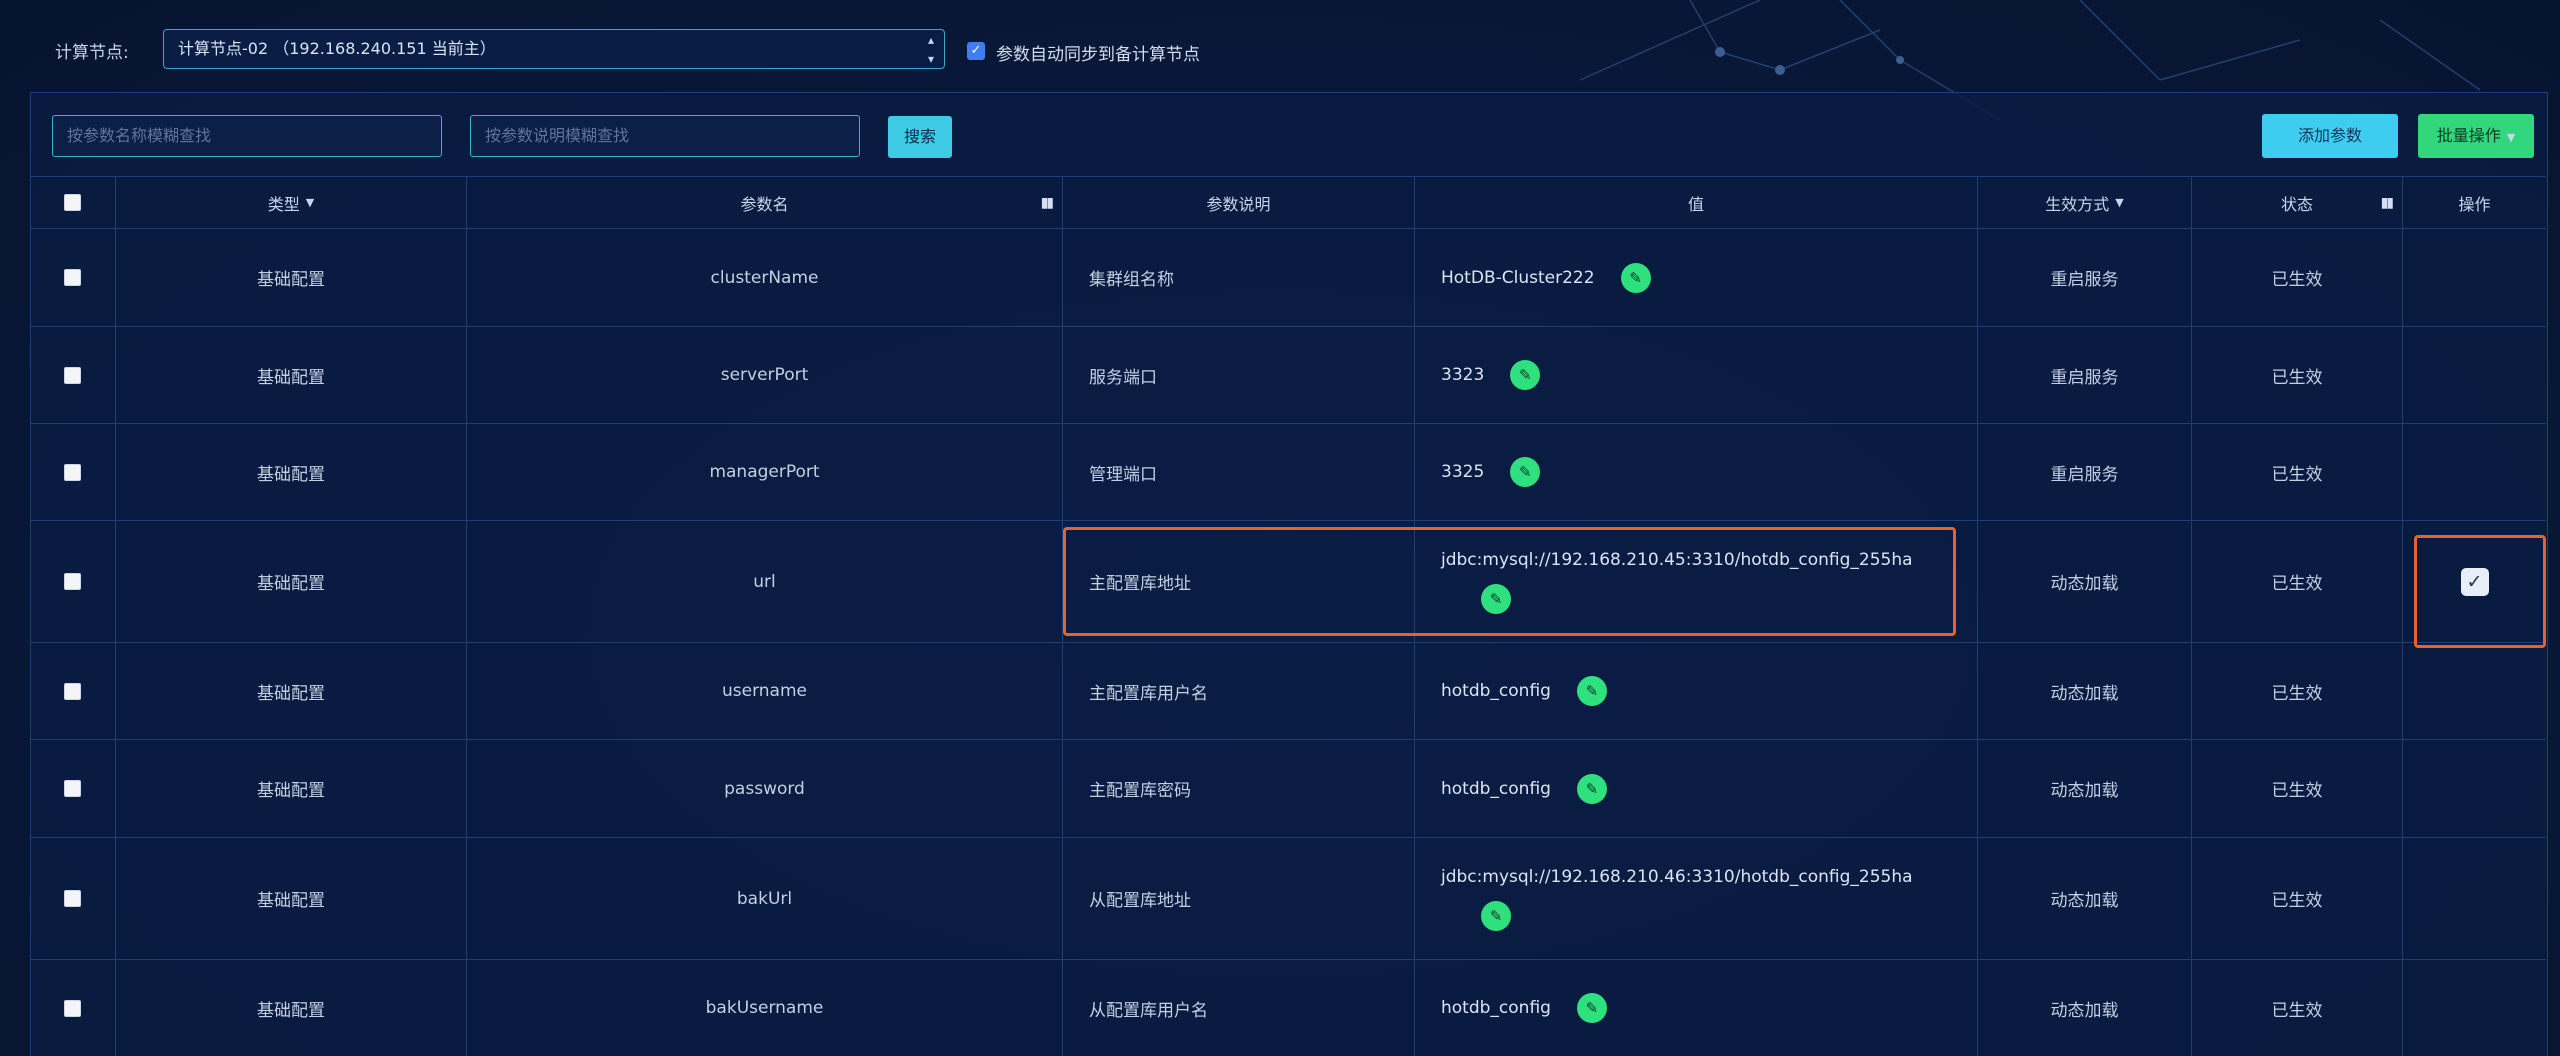  What do you see at coordinates (764, 691) in the screenshot?
I see `name-cell: username` at bounding box center [764, 691].